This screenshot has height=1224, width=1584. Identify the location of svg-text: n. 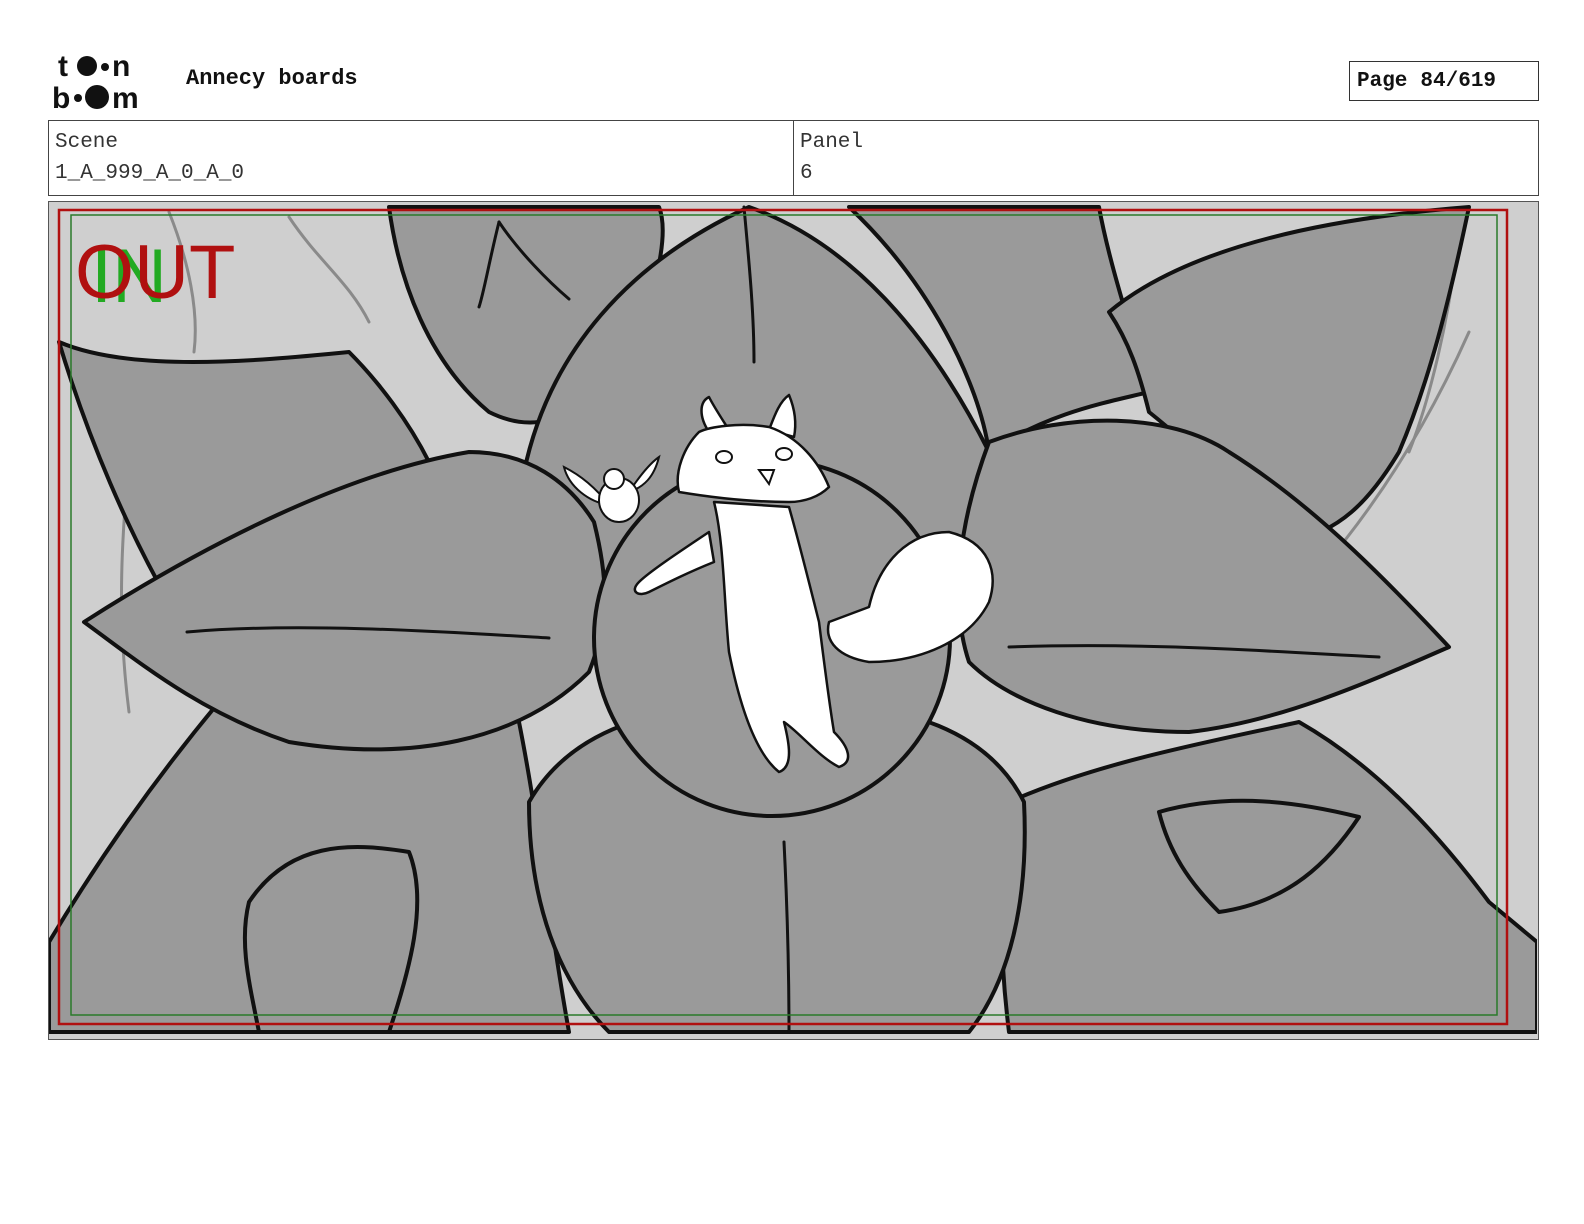
(121, 66).